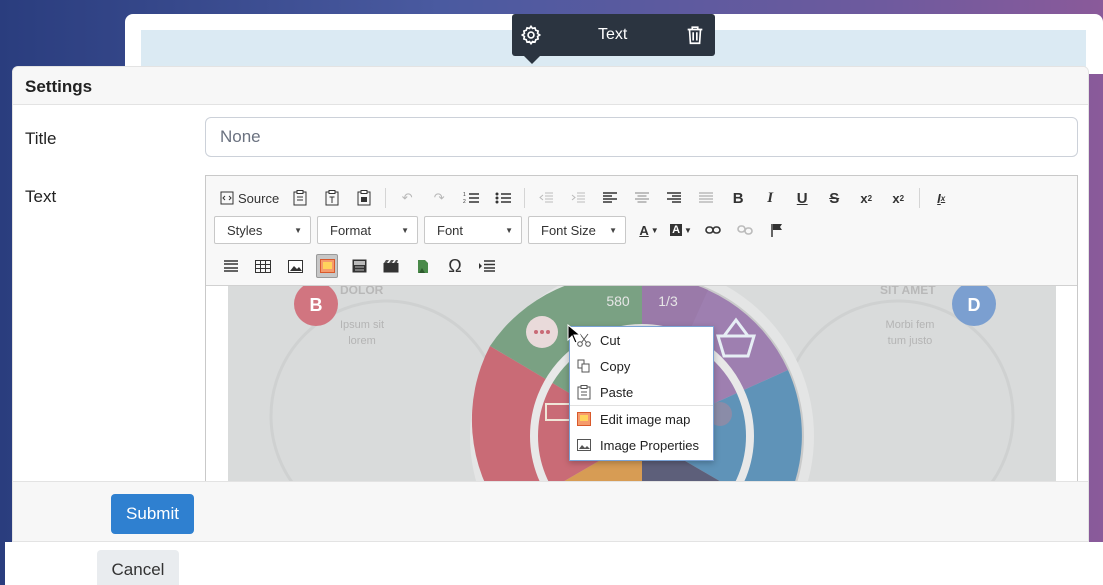 This screenshot has width=1103, height=585. I want to click on undo-icon: ↶, so click(407, 198).